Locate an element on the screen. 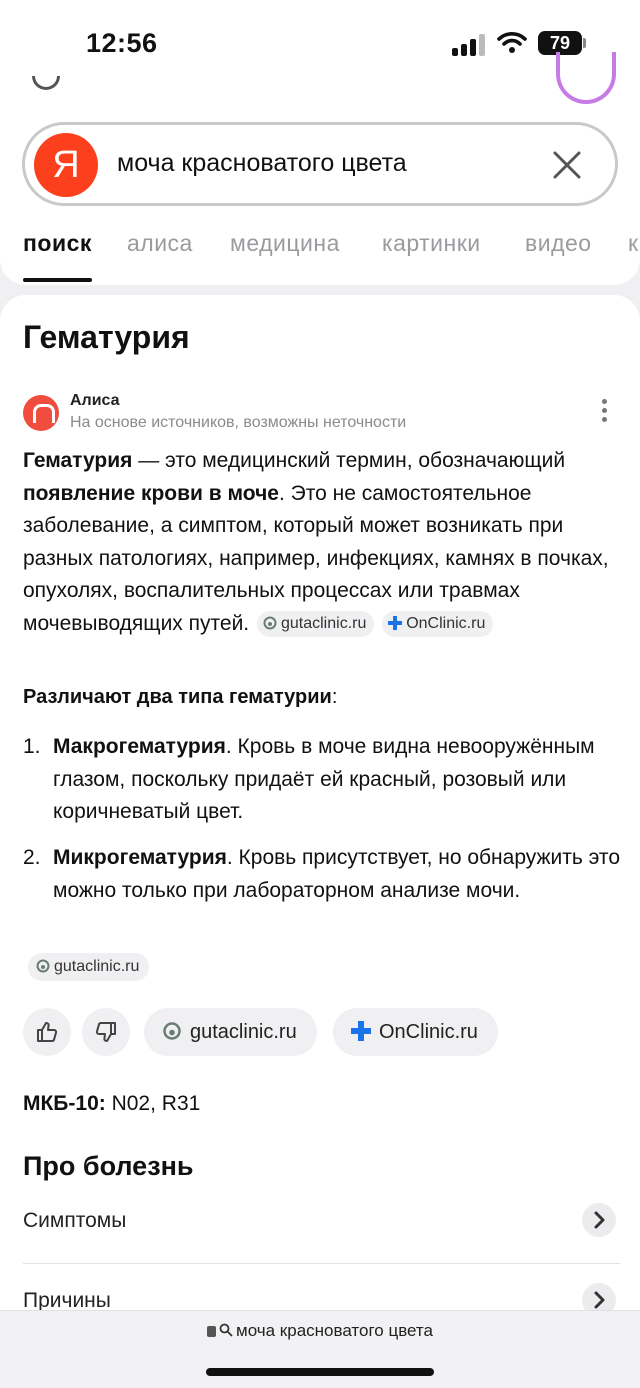 The height and width of the screenshot is (1388, 640). search-tabs: поиск алиса медицина картинки видео к is located at coordinates (320, 257).